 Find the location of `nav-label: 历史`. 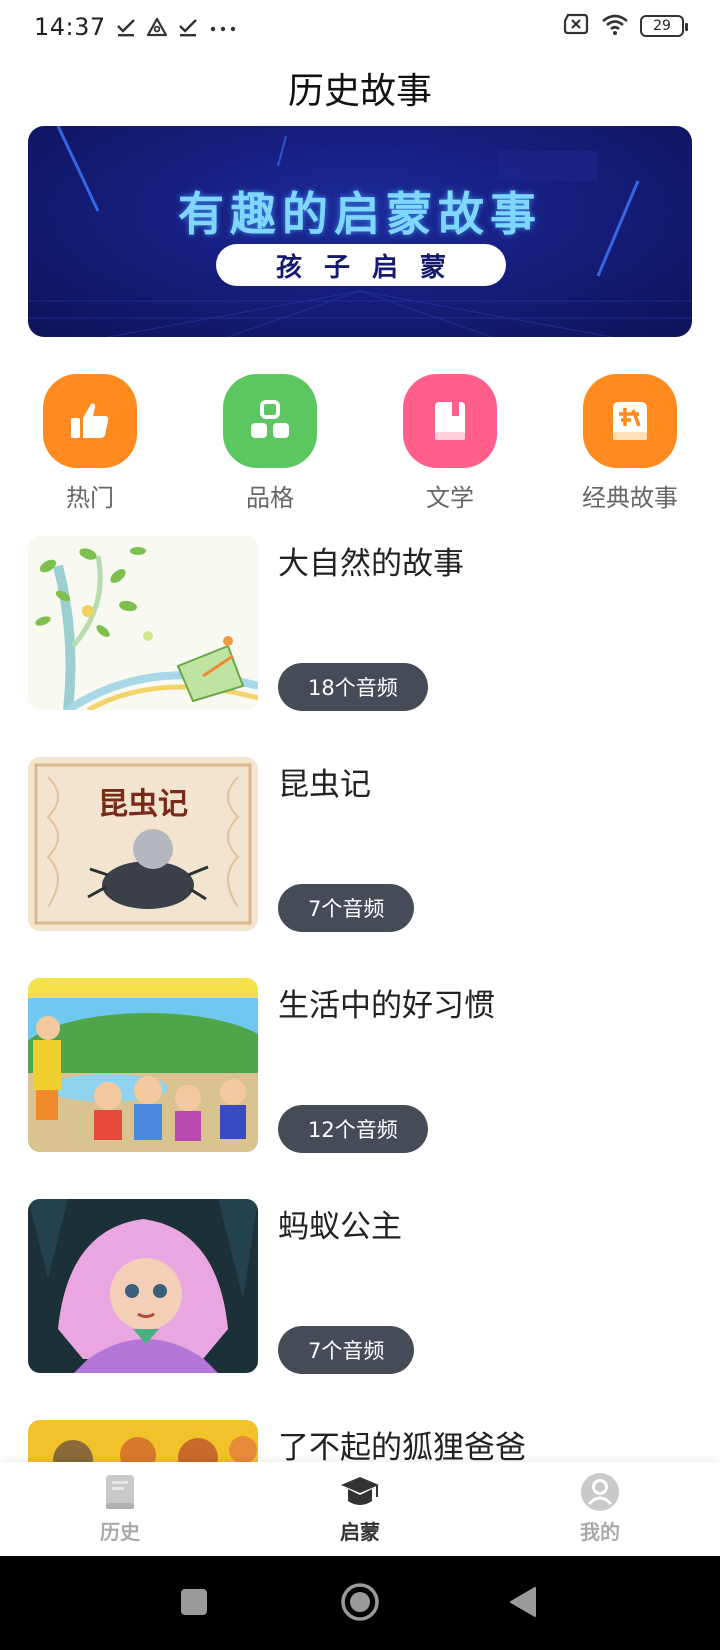

nav-label: 历史 is located at coordinates (120, 1532).